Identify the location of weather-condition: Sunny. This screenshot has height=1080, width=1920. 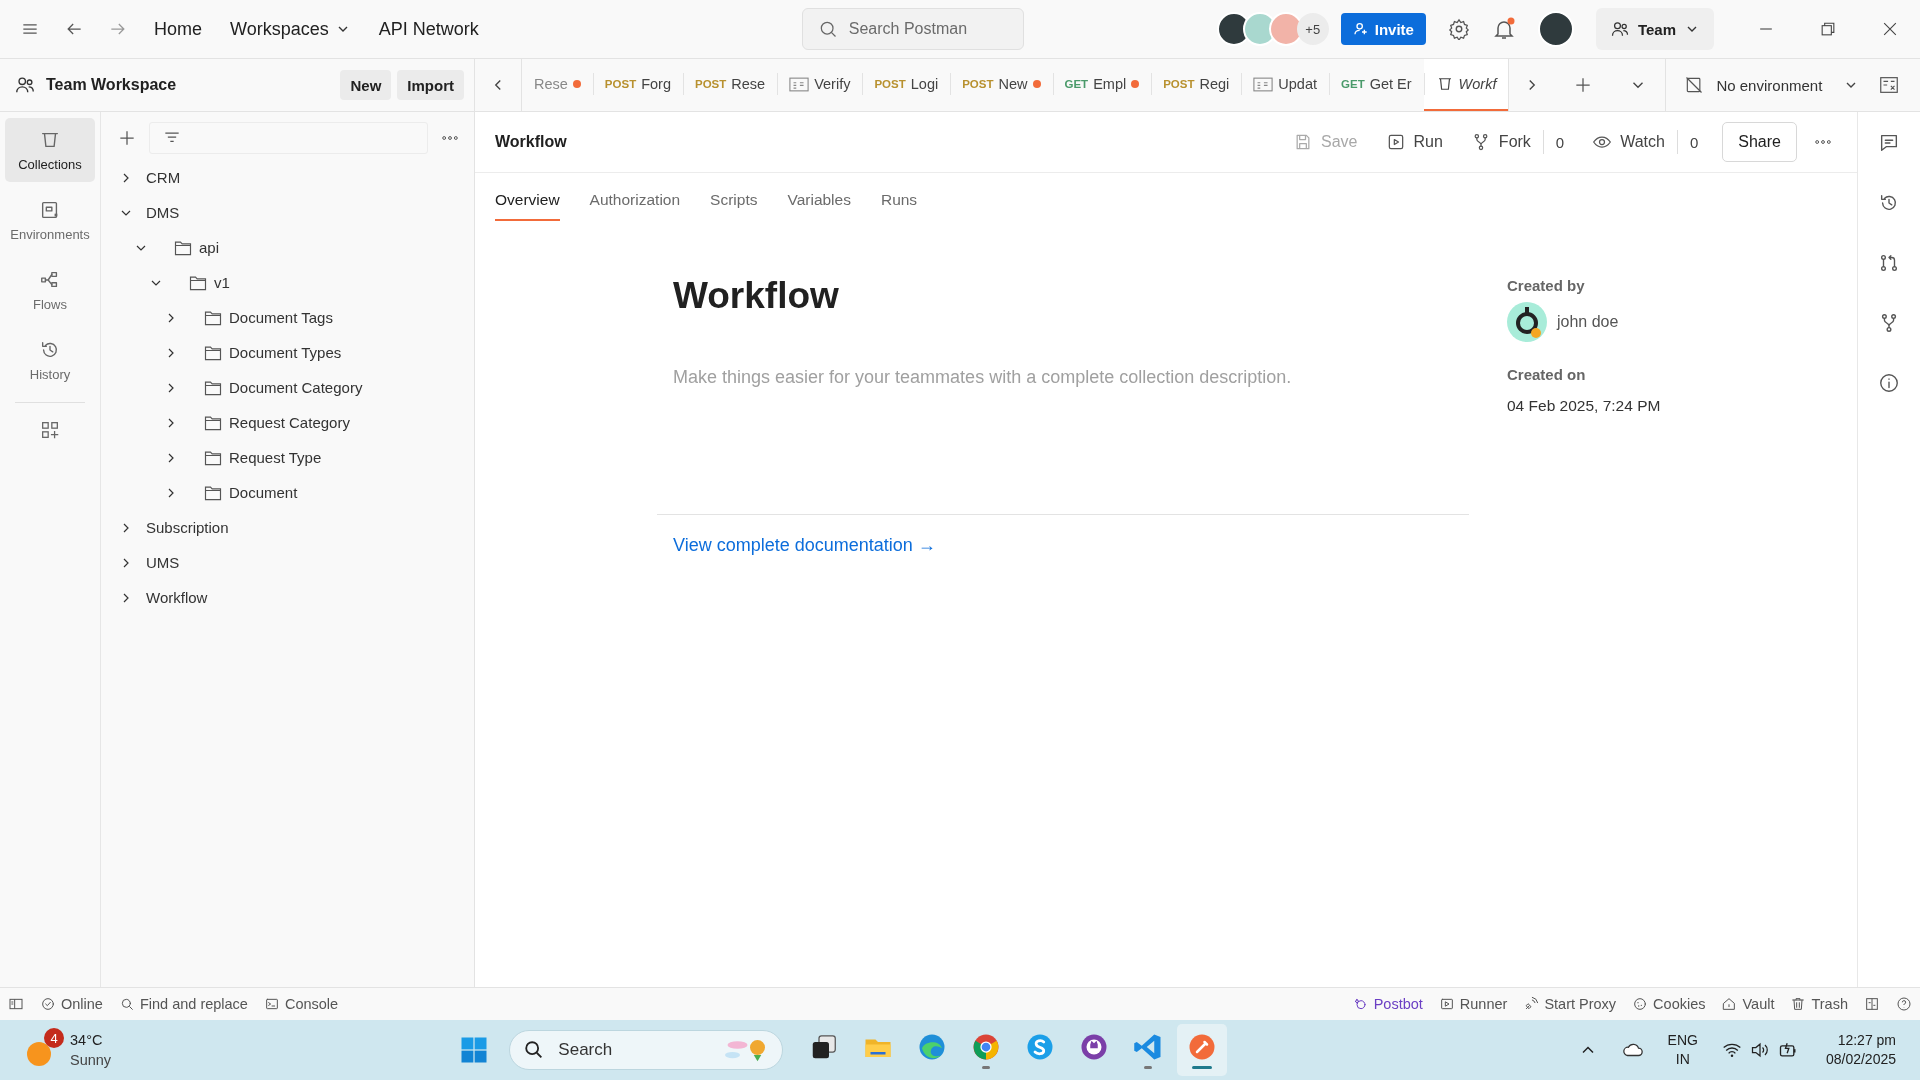
(91, 1060).